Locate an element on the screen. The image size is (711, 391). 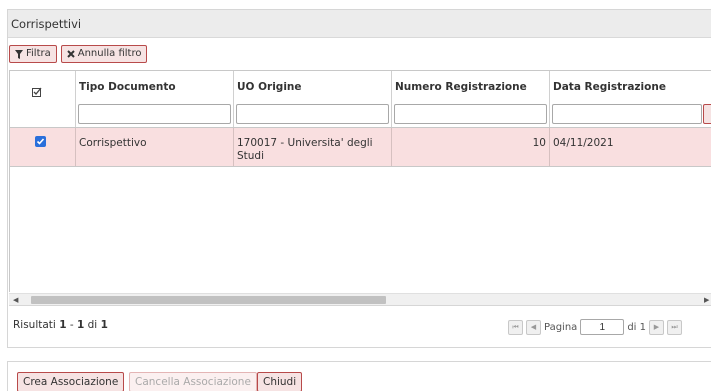
clear-filter-button: Annulla filtro is located at coordinates (104, 54).